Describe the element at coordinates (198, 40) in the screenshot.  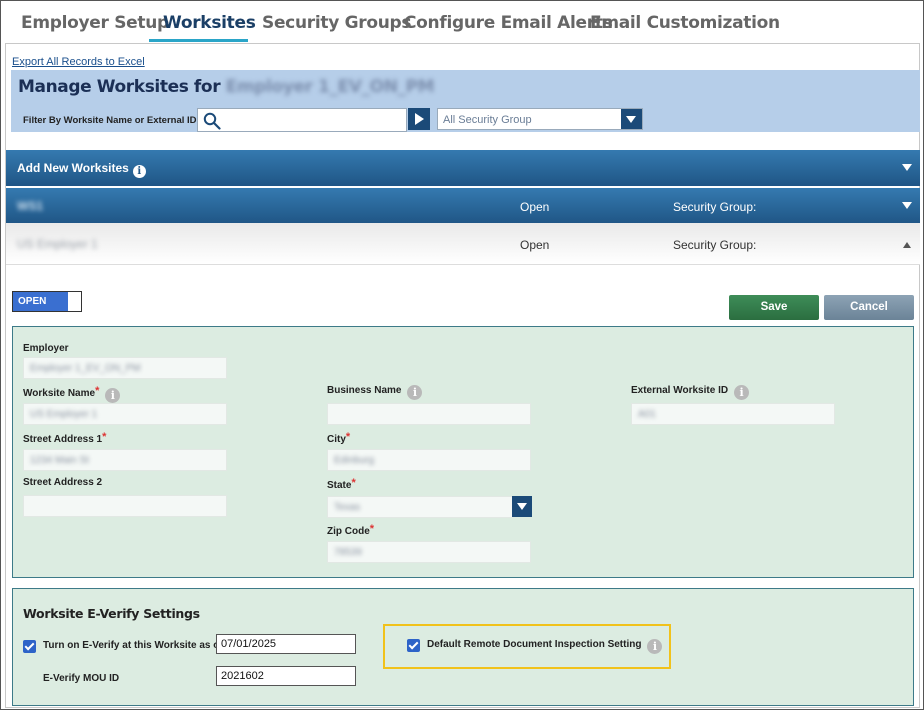
I see `active-tab-indicator` at that location.